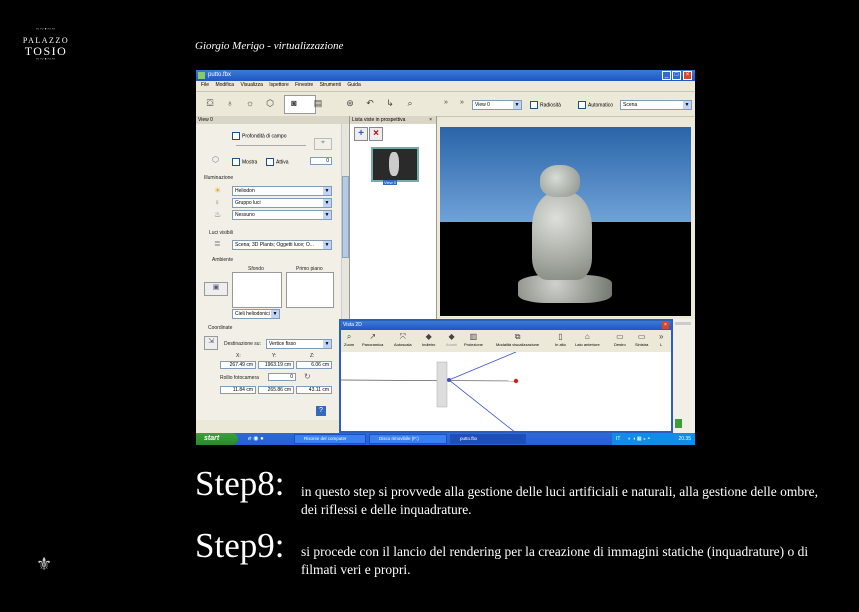 This screenshot has height=612, width=859. What do you see at coordinates (245, 215) in the screenshot?
I see `none-value: Nessuno` at bounding box center [245, 215].